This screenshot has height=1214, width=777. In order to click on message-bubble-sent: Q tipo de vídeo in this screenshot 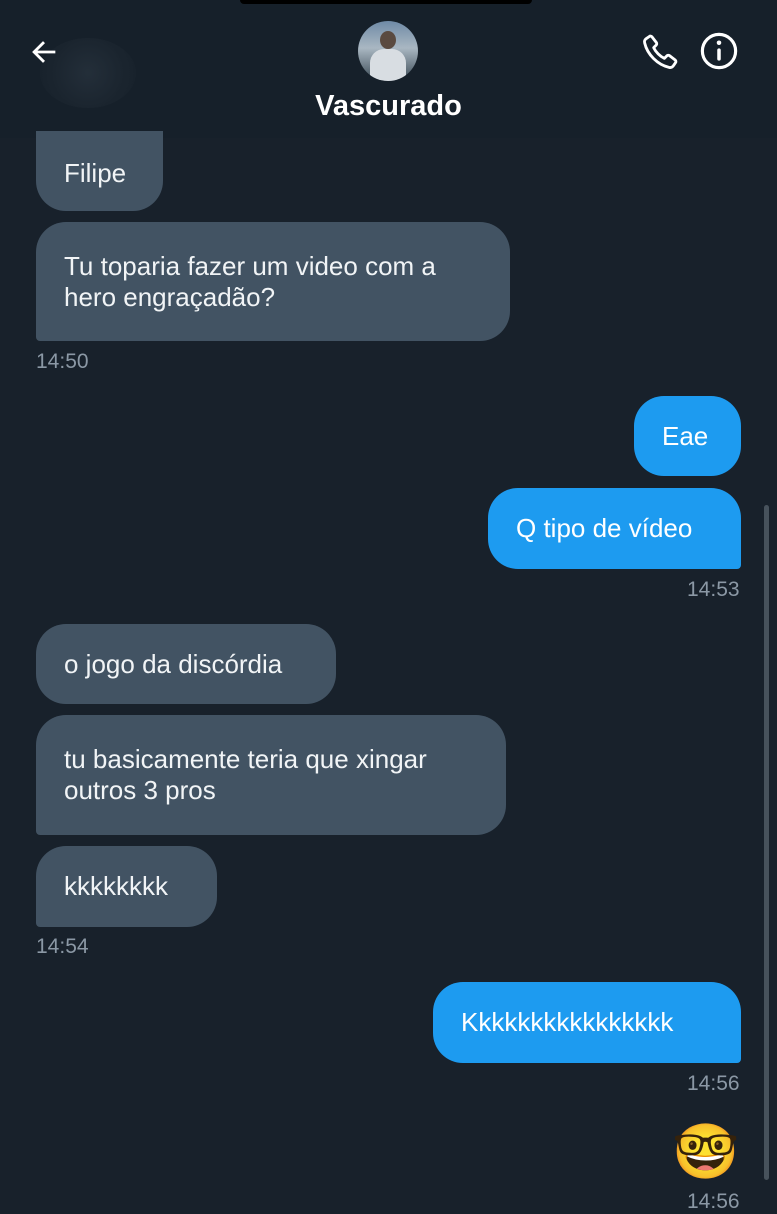, I will do `click(614, 528)`.